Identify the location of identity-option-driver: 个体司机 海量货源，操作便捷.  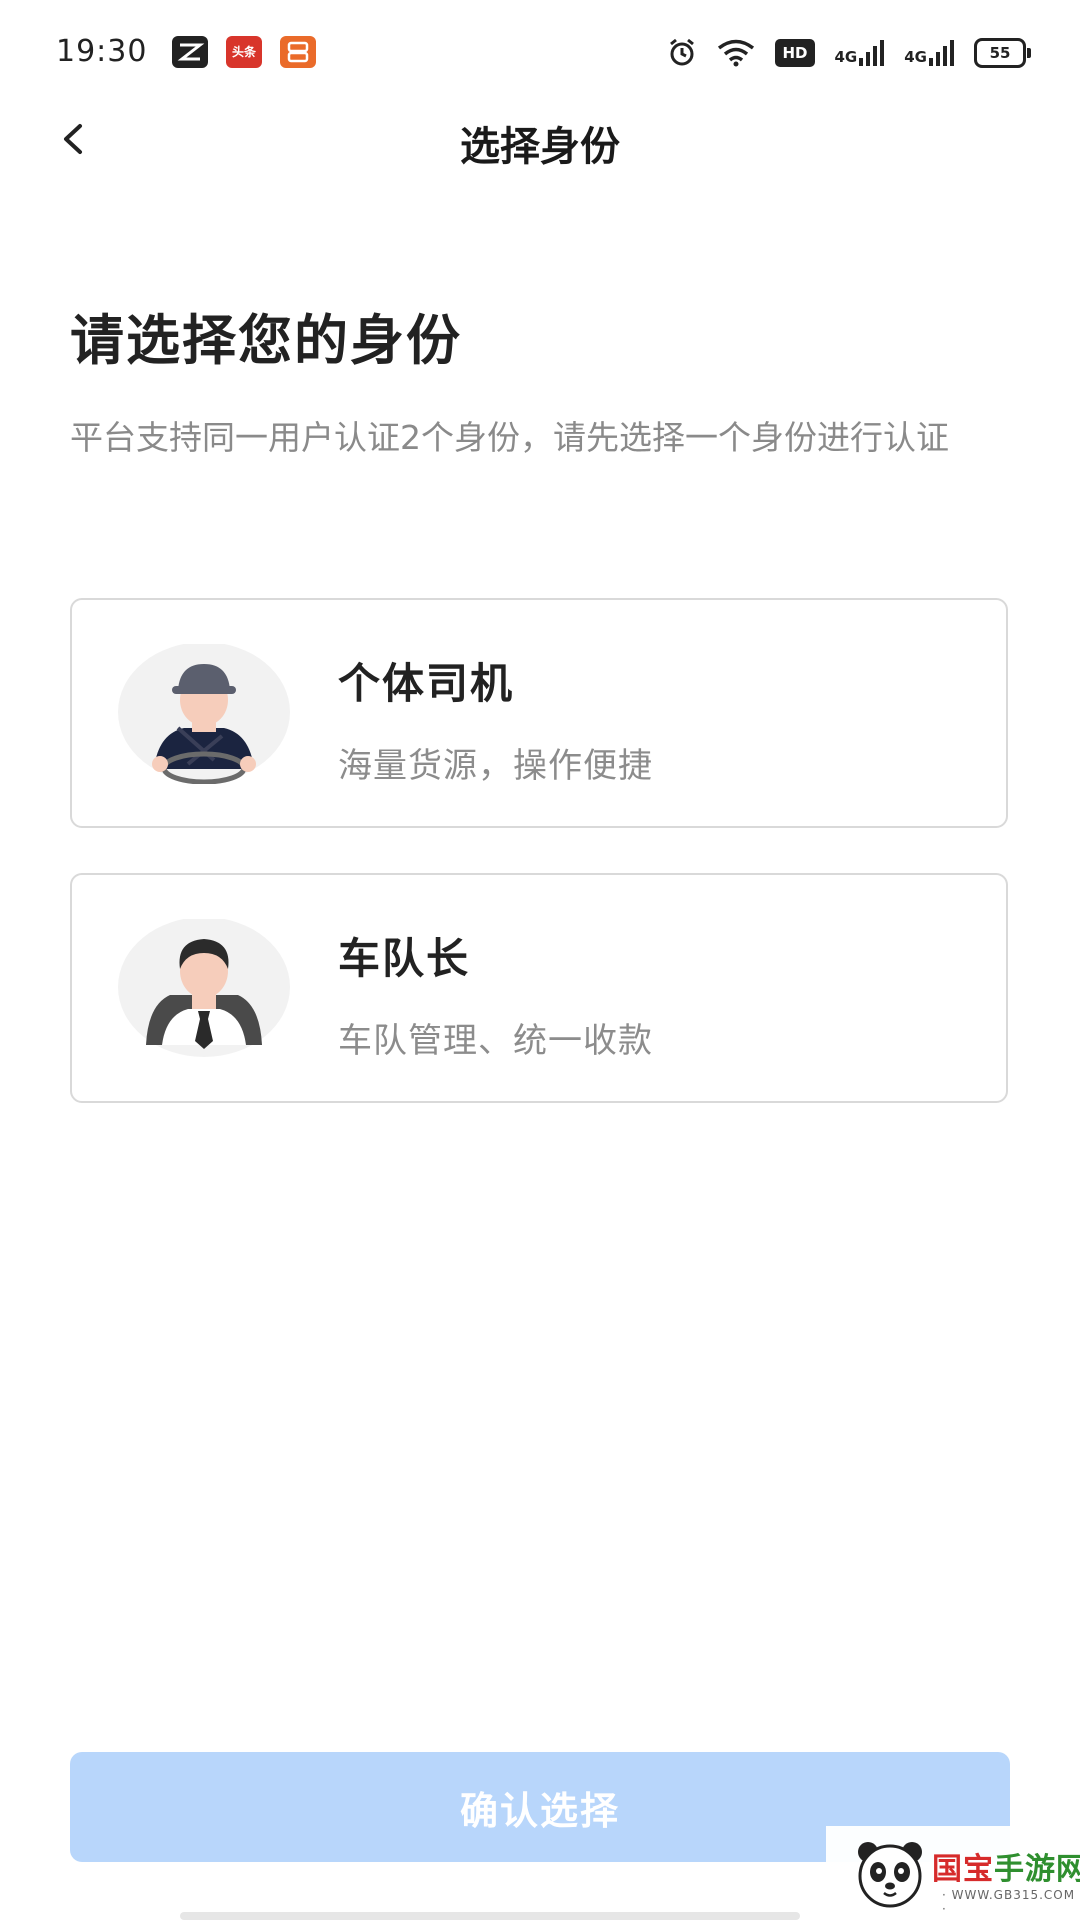
(539, 713).